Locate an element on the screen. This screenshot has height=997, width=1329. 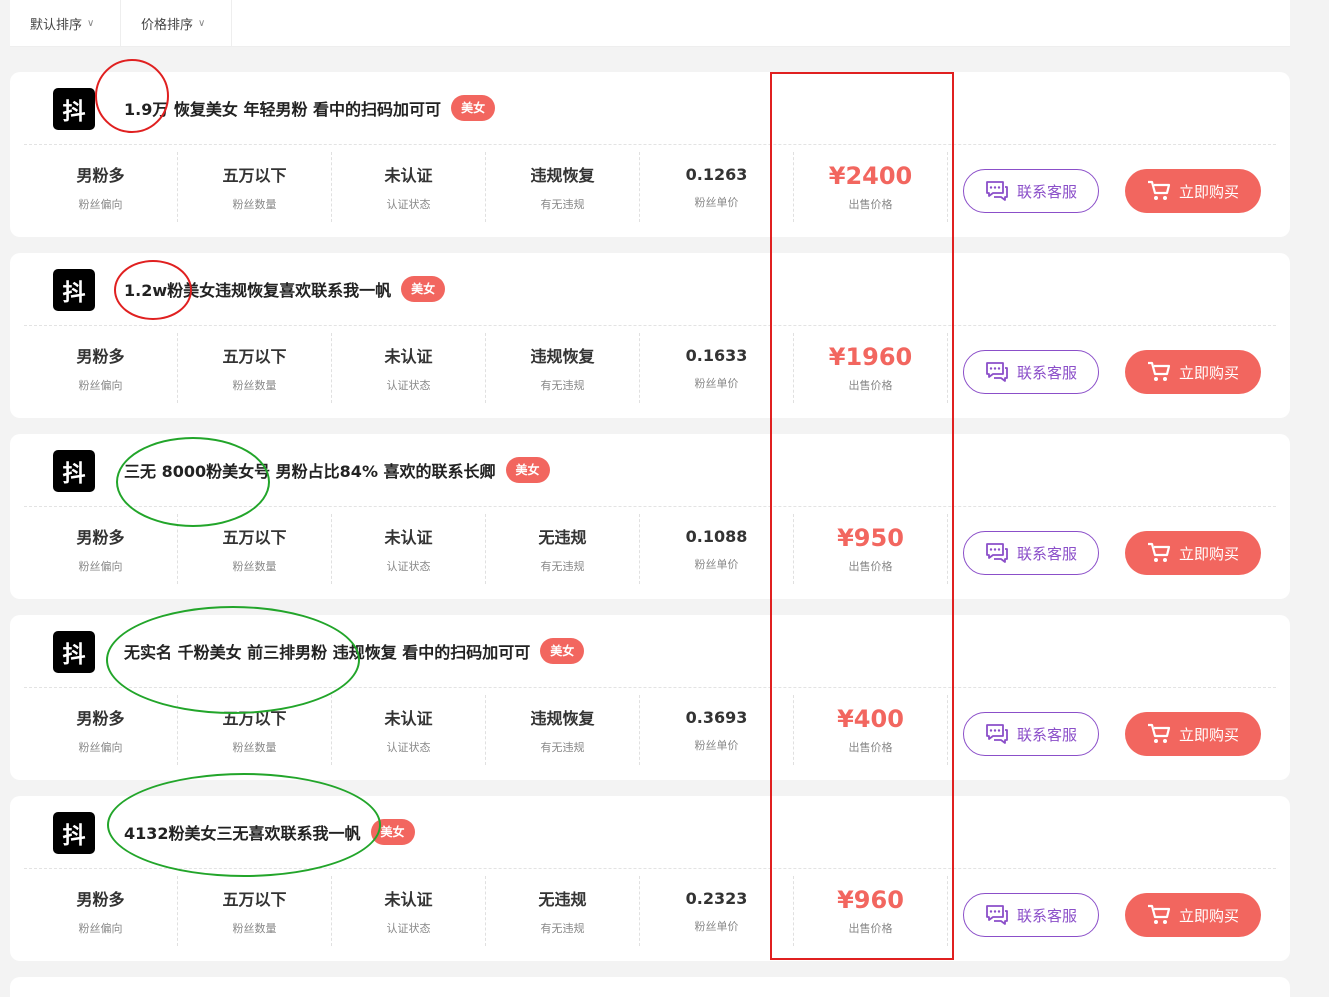
sort-bar: 默认排序 ∨ 价格排序 ∨ is located at coordinates (650, 23).